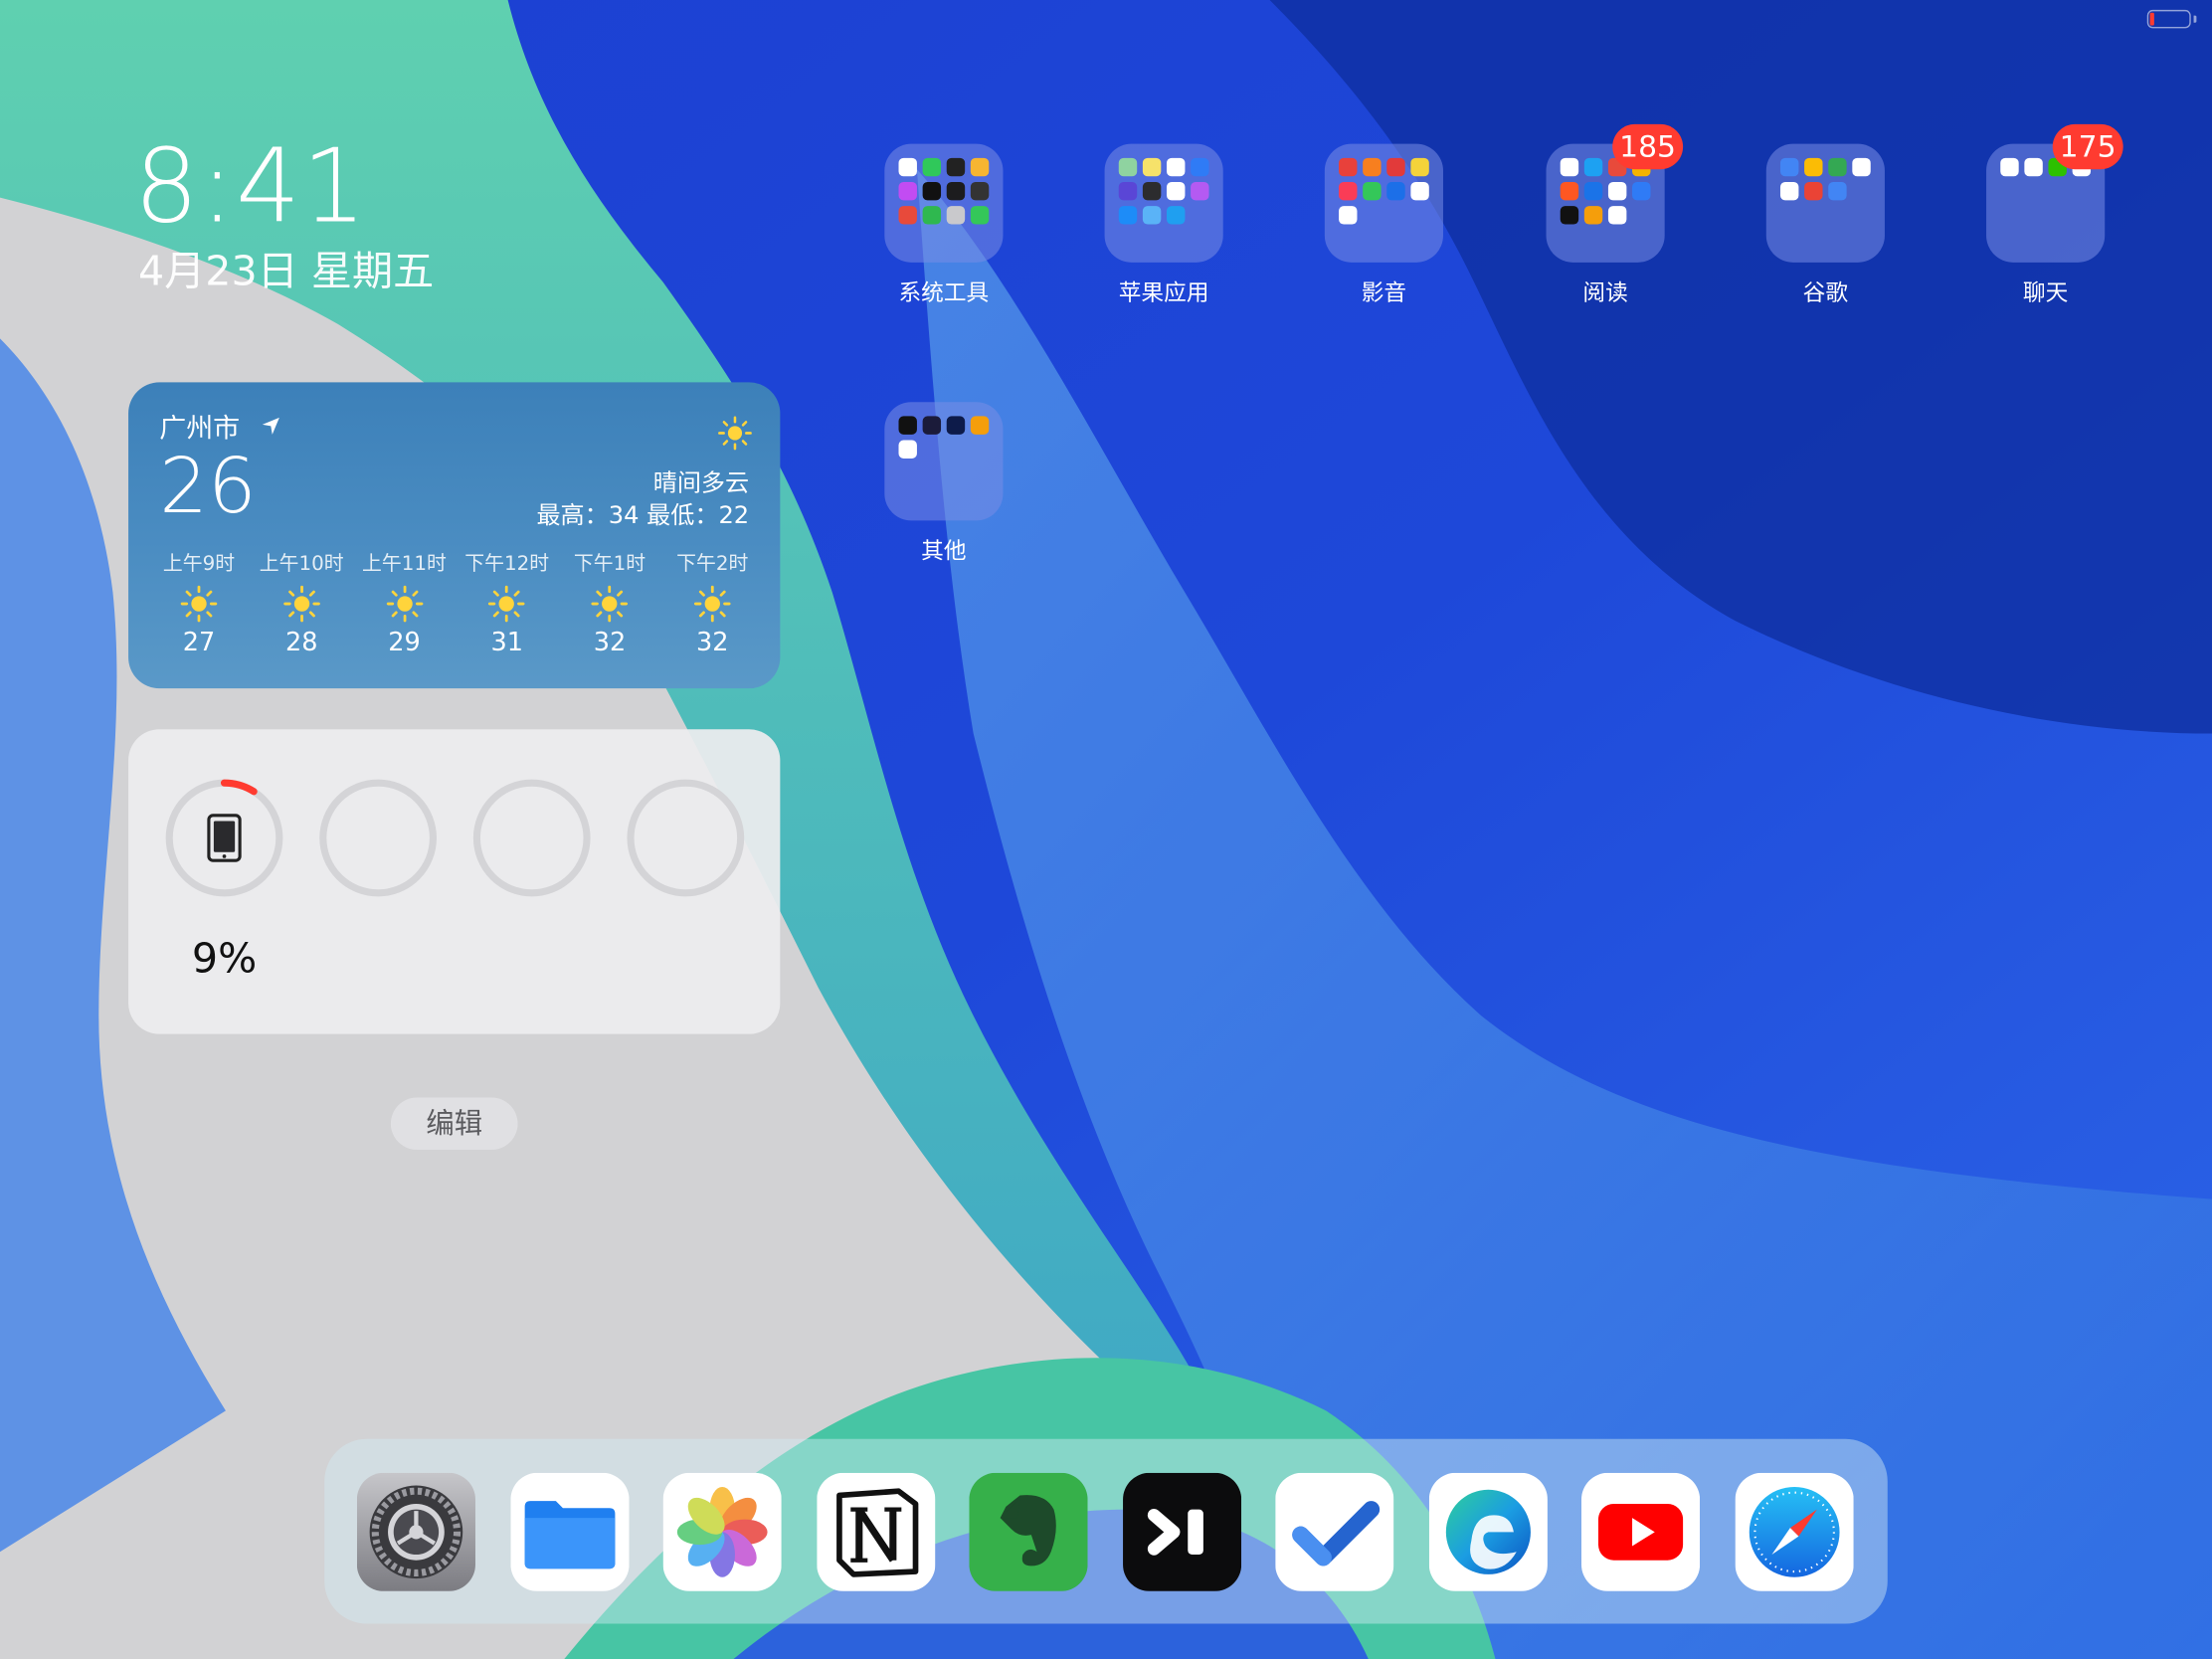 The height and width of the screenshot is (1659, 2212). I want to click on youtube-icon, so click(1640, 1531).